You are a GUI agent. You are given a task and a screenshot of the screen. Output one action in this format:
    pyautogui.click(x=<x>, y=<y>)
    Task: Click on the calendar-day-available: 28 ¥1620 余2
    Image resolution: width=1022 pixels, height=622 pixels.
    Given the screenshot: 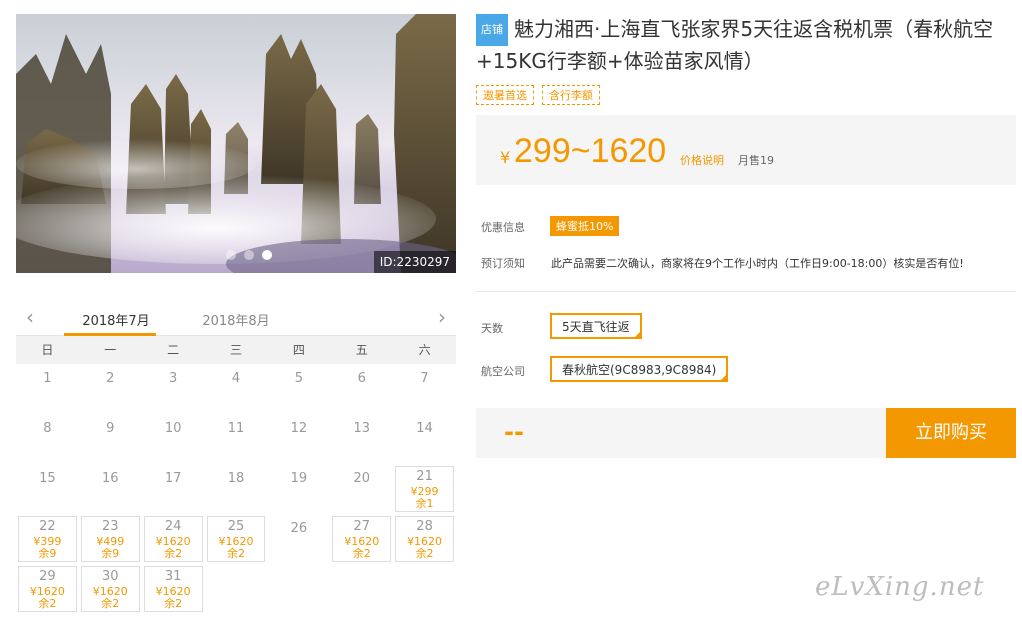 What is the action you would take?
    pyautogui.click(x=424, y=539)
    